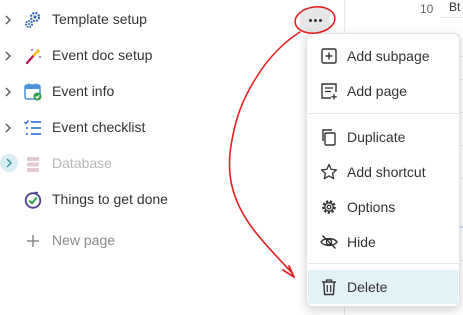 Image resolution: width=463 pixels, height=315 pixels. I want to click on add-subpage-icon, so click(329, 56).